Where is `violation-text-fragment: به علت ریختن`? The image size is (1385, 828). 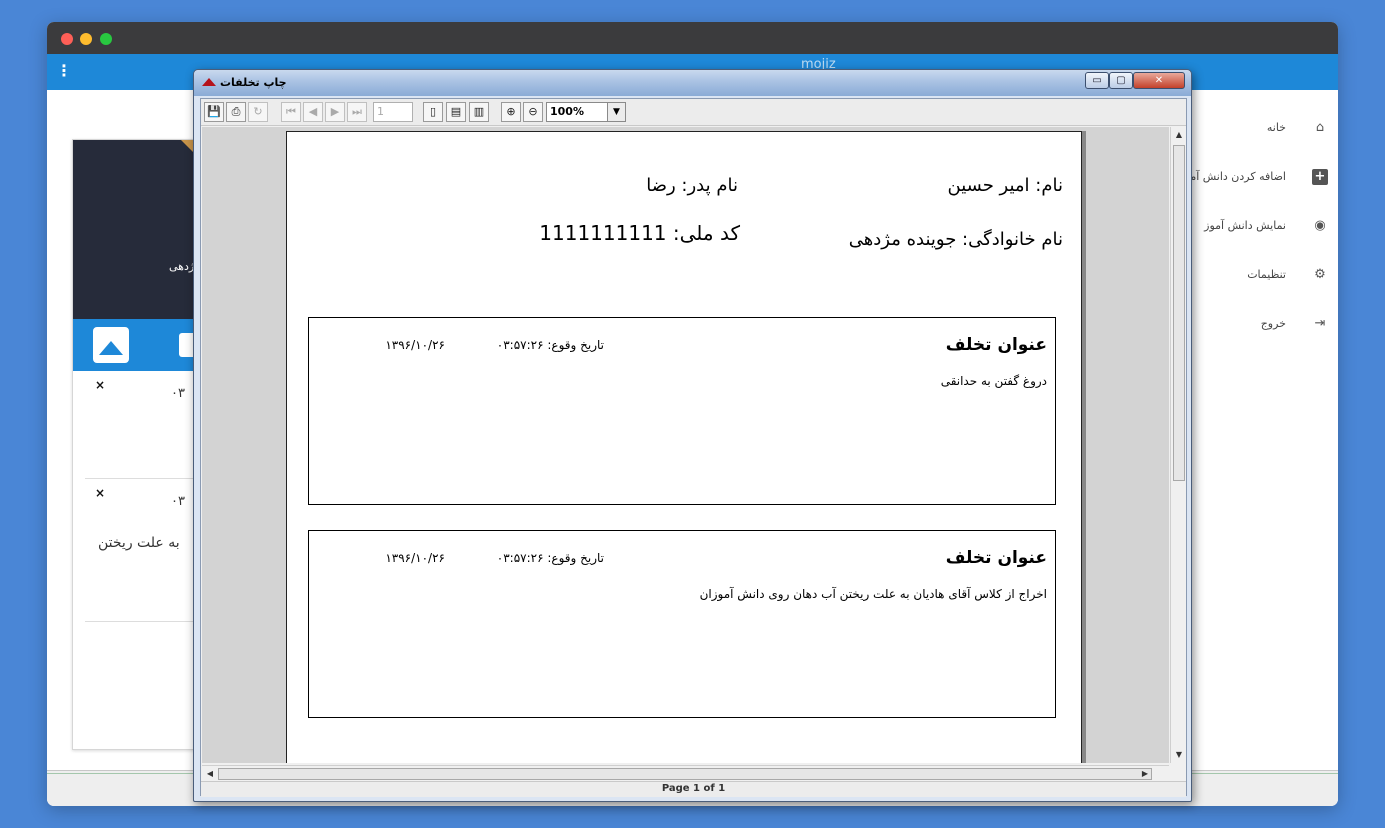 violation-text-fragment: به علت ریختن is located at coordinates (139, 543).